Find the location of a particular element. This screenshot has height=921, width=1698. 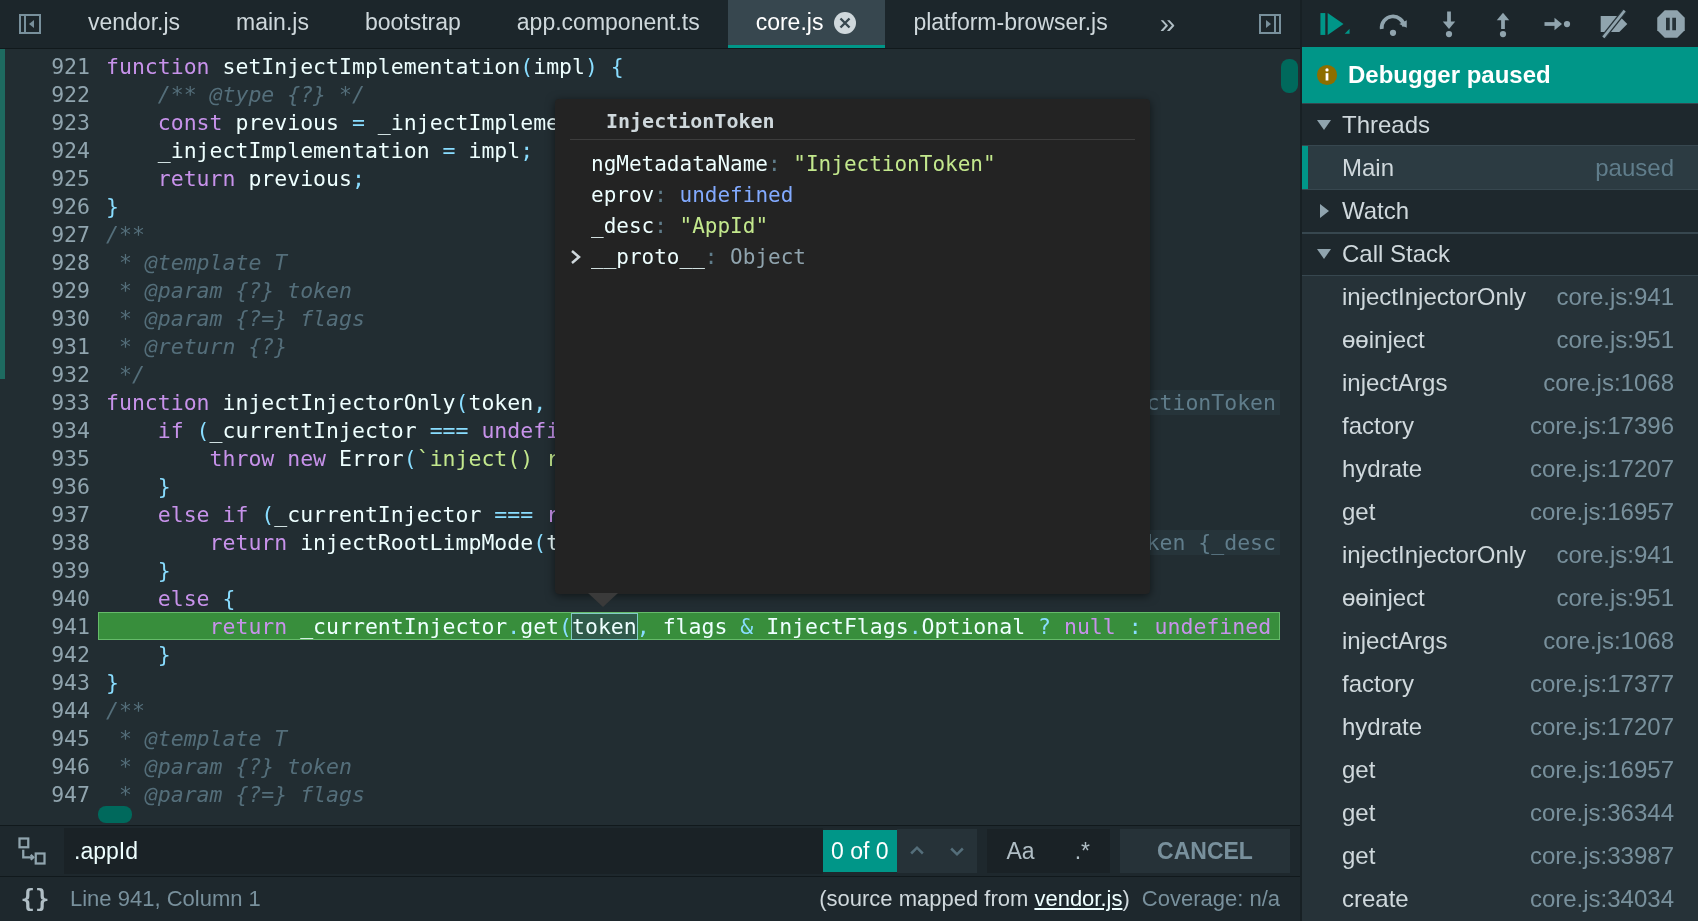

section-header: Call Stack is located at coordinates (1500, 254).